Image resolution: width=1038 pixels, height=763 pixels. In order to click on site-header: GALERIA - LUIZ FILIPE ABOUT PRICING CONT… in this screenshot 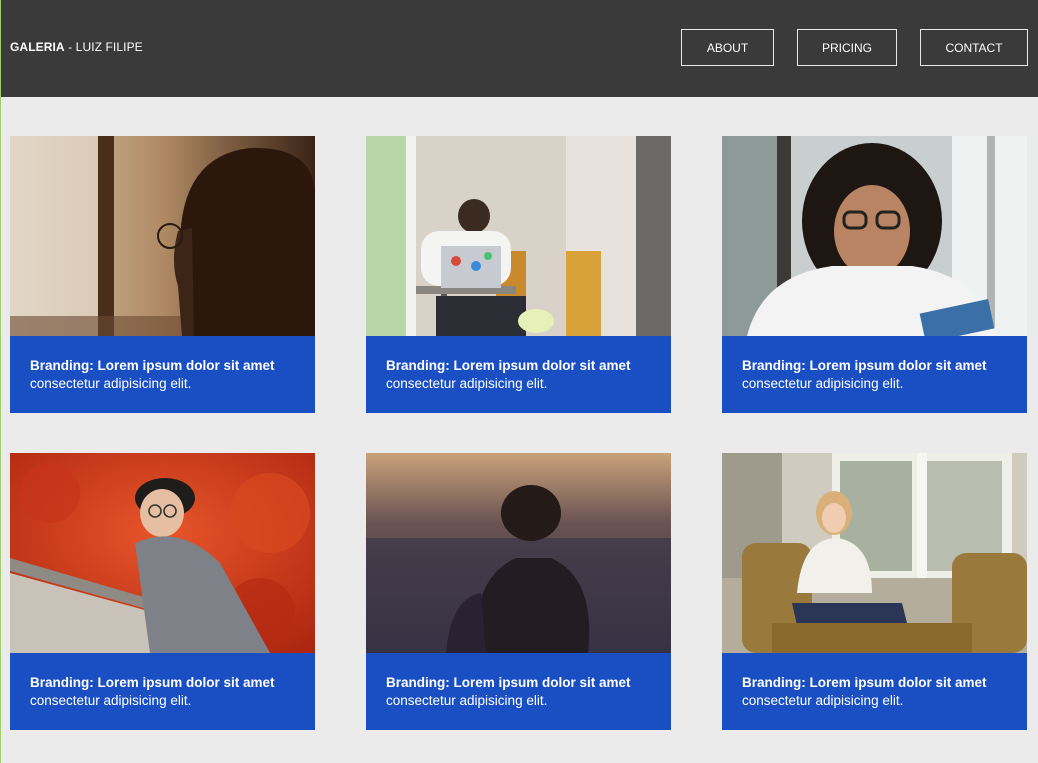, I will do `click(519, 48)`.